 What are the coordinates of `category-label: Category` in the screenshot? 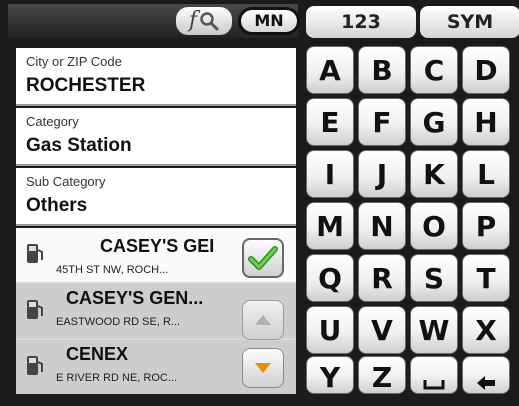 It's located at (52, 121).